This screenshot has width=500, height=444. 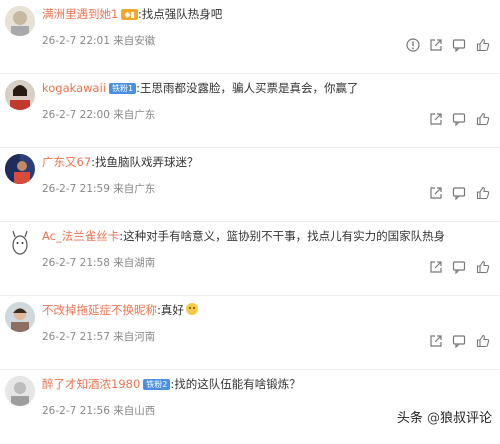 I want to click on comment-meta: 26-2-7 21:57 来自河南, so click(x=98, y=336).